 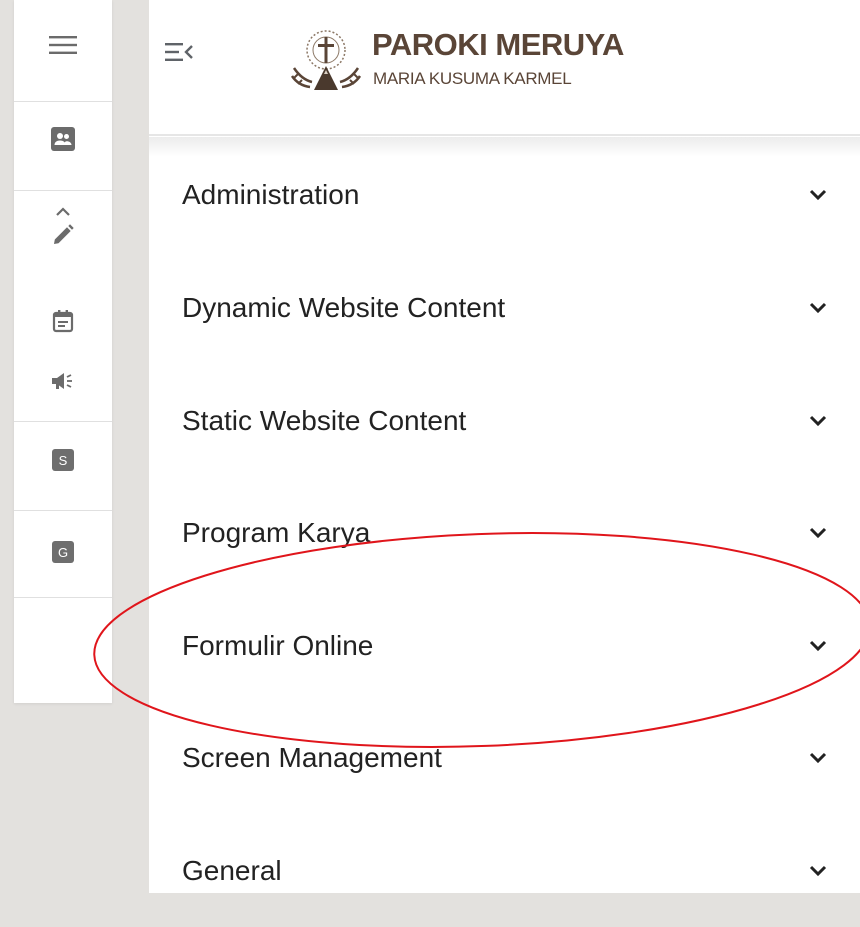 What do you see at coordinates (343, 308) in the screenshot?
I see `menu-item-label: Dynamic Website Content` at bounding box center [343, 308].